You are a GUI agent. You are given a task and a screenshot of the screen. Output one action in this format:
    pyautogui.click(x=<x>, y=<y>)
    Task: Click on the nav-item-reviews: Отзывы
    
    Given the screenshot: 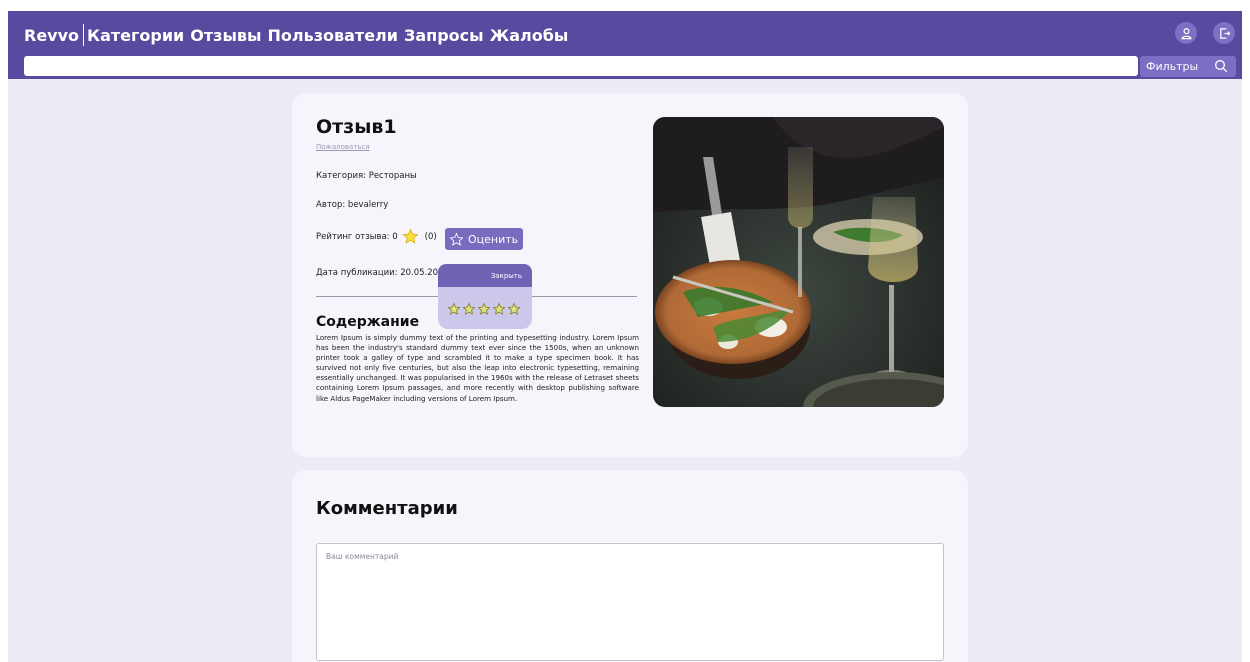 What is the action you would take?
    pyautogui.click(x=225, y=35)
    